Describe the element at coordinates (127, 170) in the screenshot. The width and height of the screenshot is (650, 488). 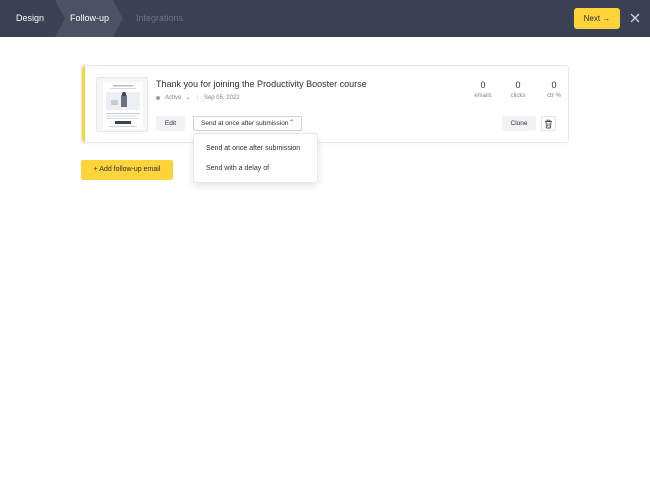
I see `add-follow-up-email-button: + Add follow-up email` at that location.